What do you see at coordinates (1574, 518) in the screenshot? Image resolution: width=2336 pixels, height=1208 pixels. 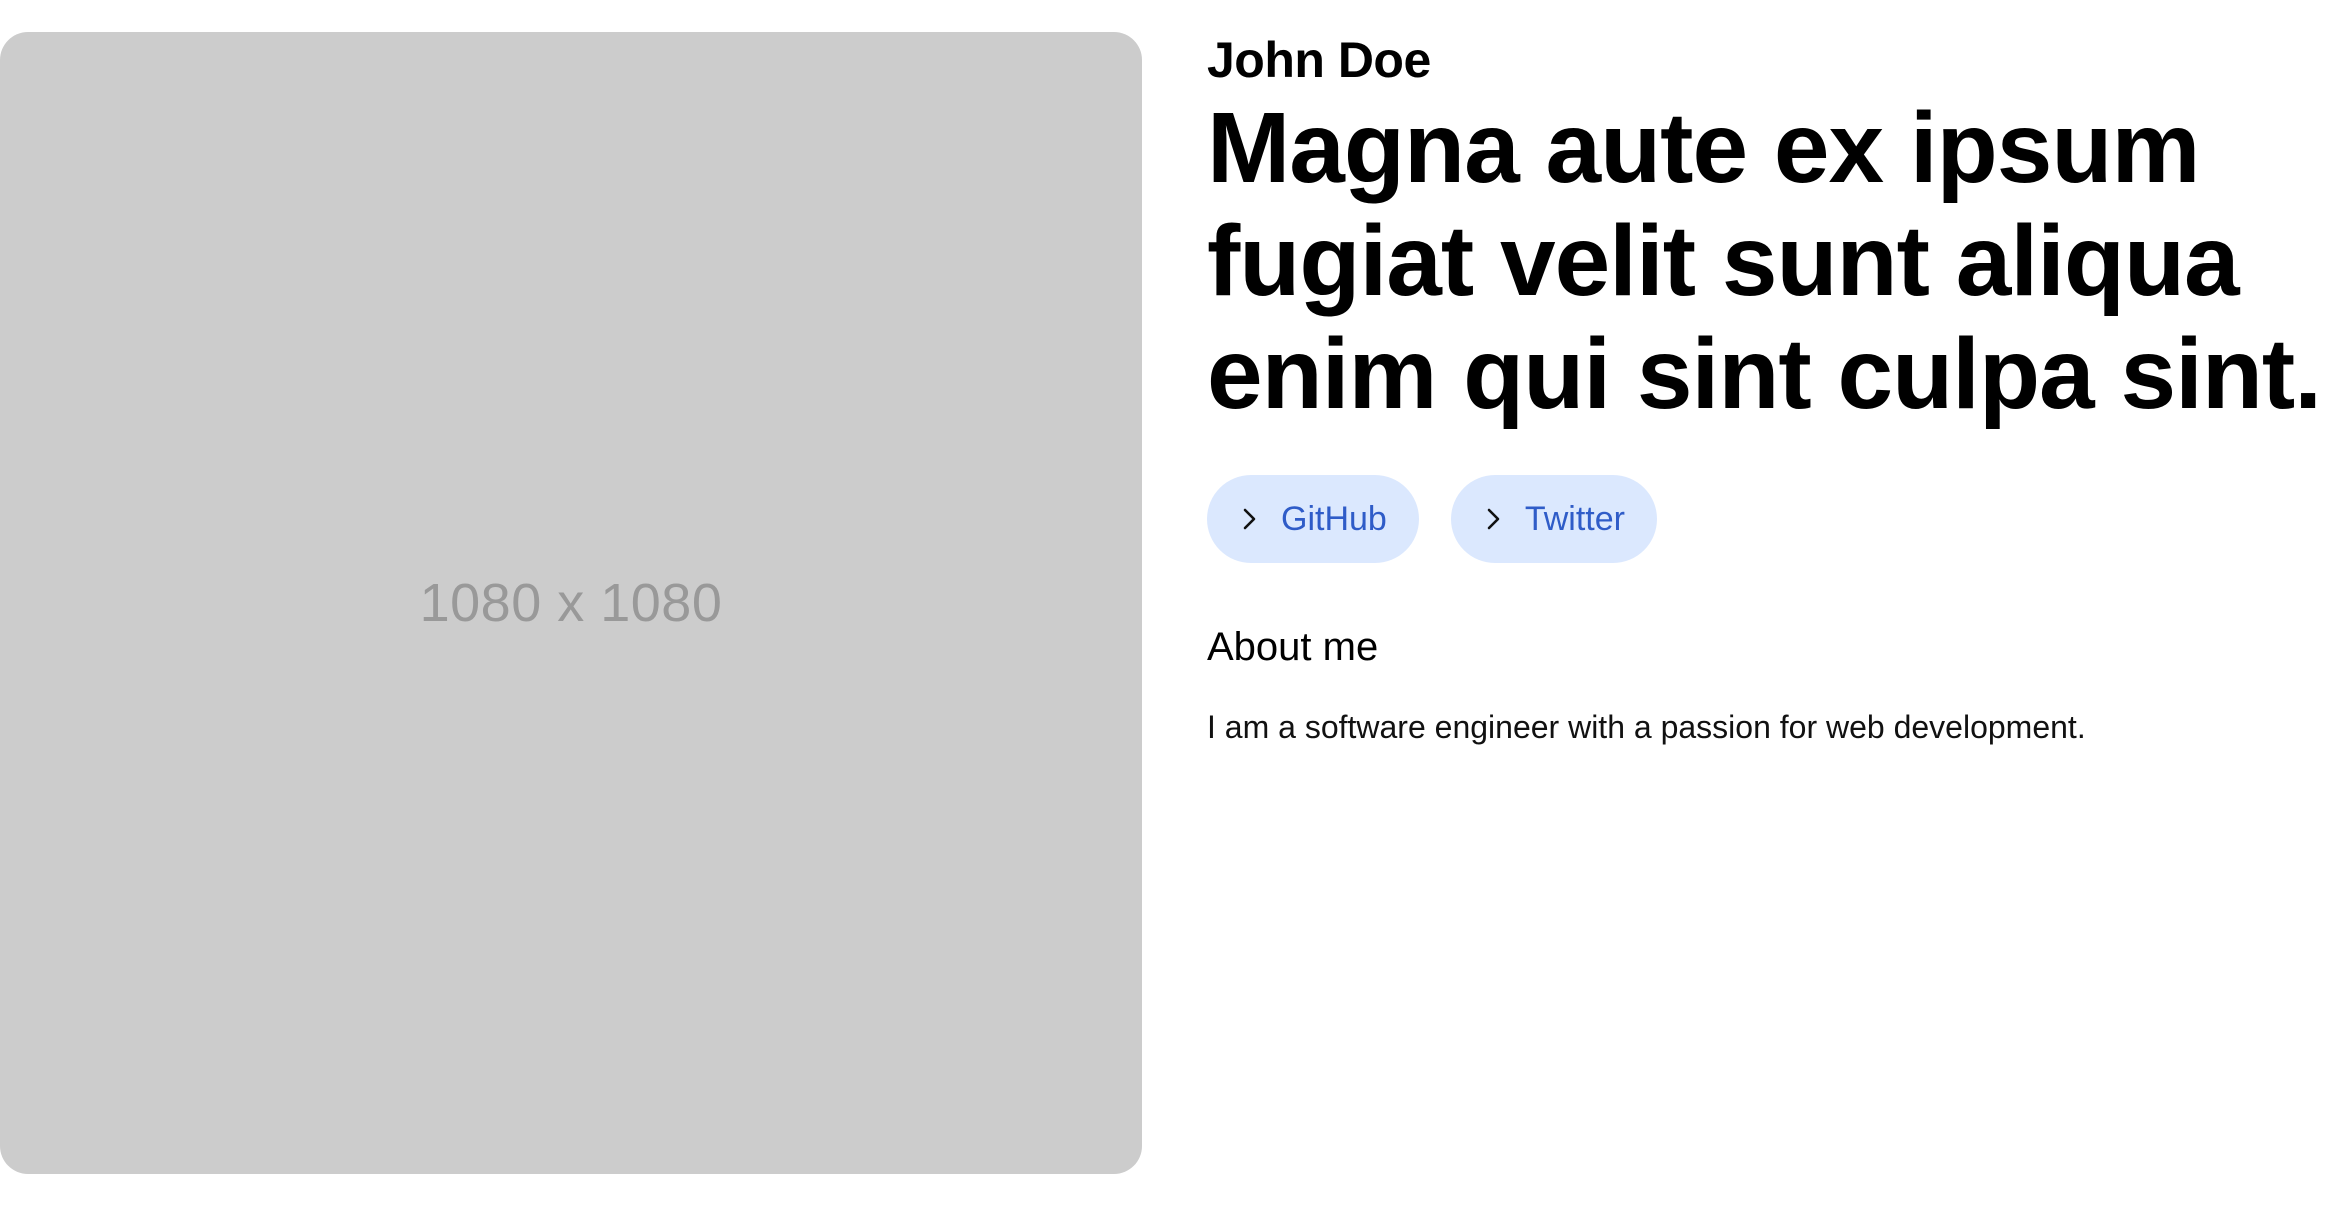 I see `twitter-link-label: Twitter` at bounding box center [1574, 518].